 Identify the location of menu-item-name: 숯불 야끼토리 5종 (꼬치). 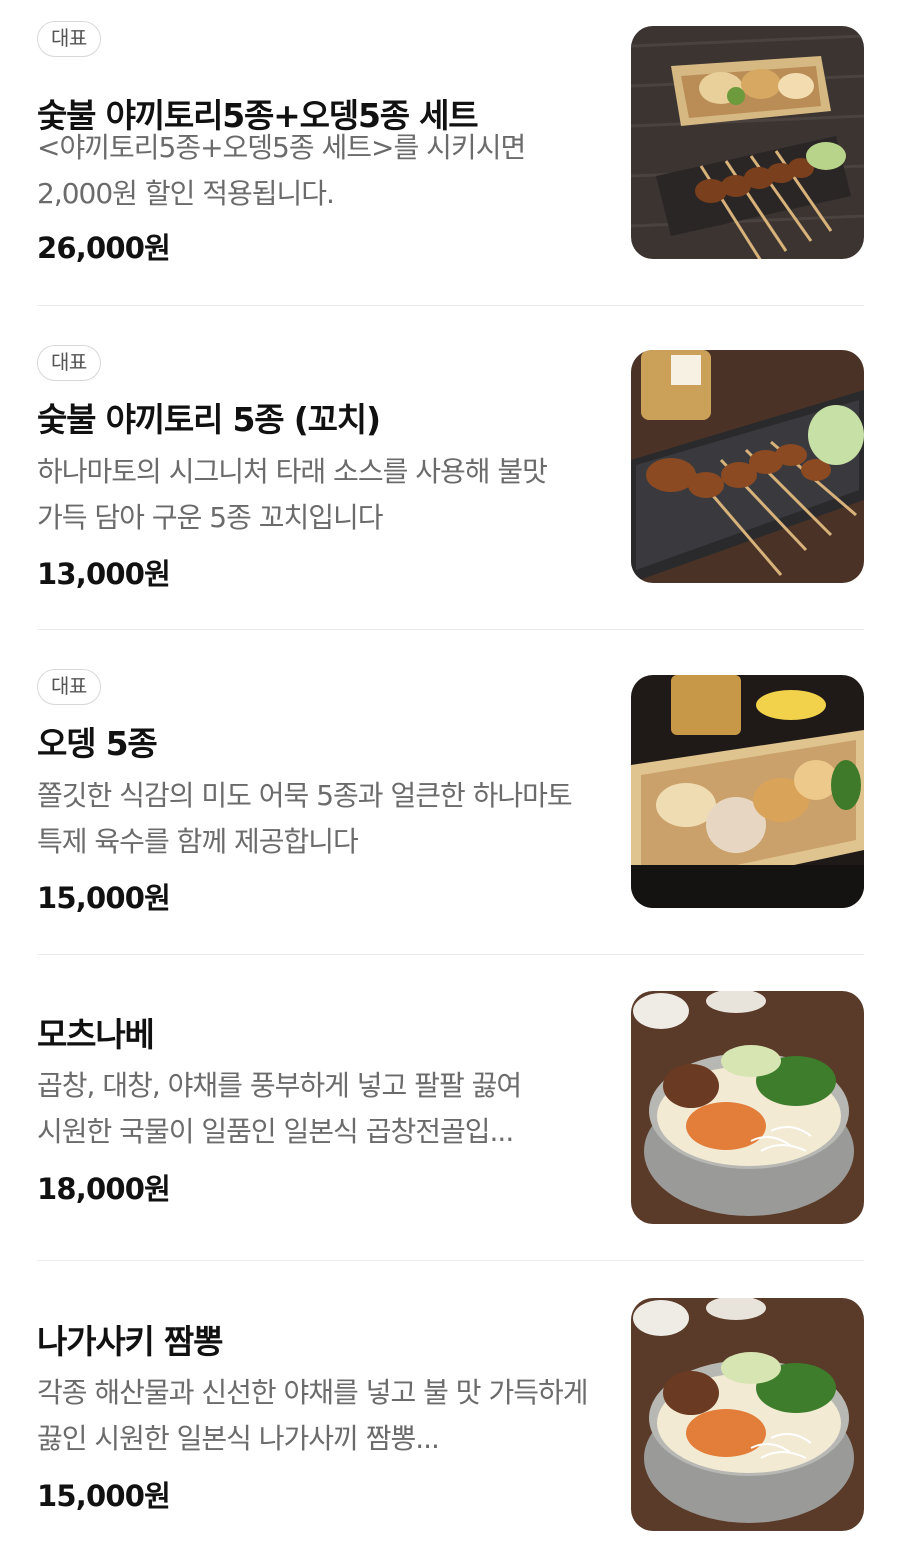
(209, 419).